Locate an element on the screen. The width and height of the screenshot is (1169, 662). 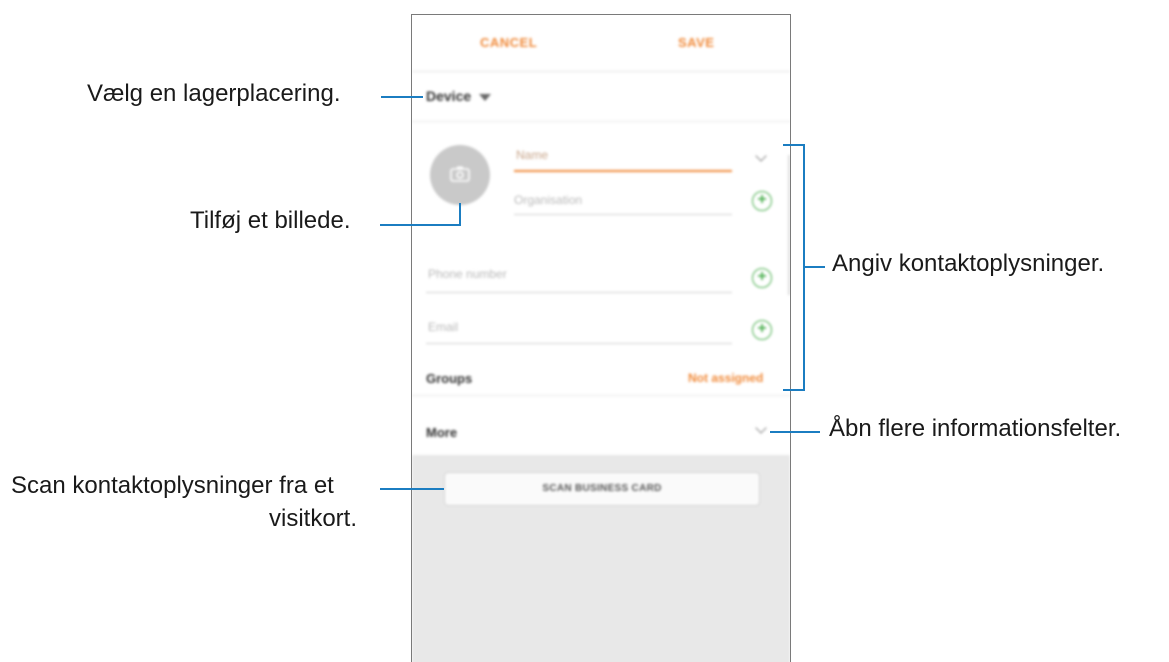
add-photo-button is located at coordinates (460, 175).